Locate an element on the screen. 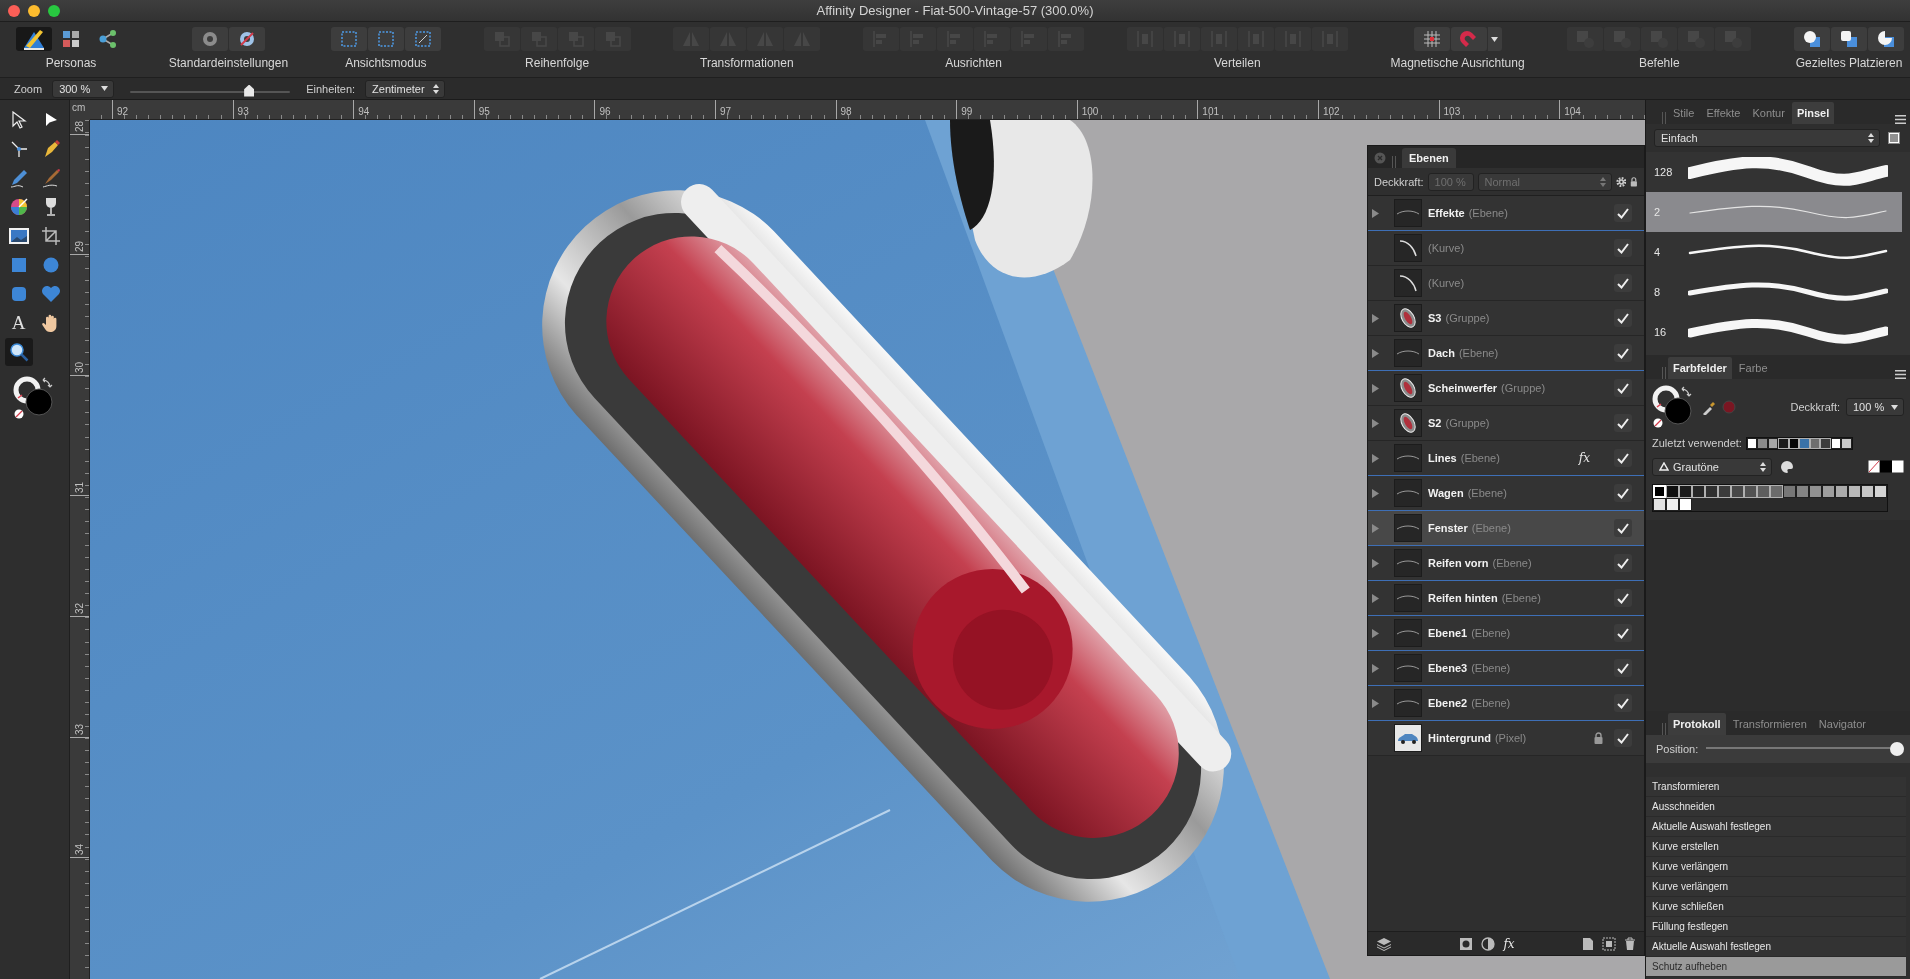 Image resolution: width=1910 pixels, height=979 pixels. history-item: Kurve schließen is located at coordinates (1776, 907).